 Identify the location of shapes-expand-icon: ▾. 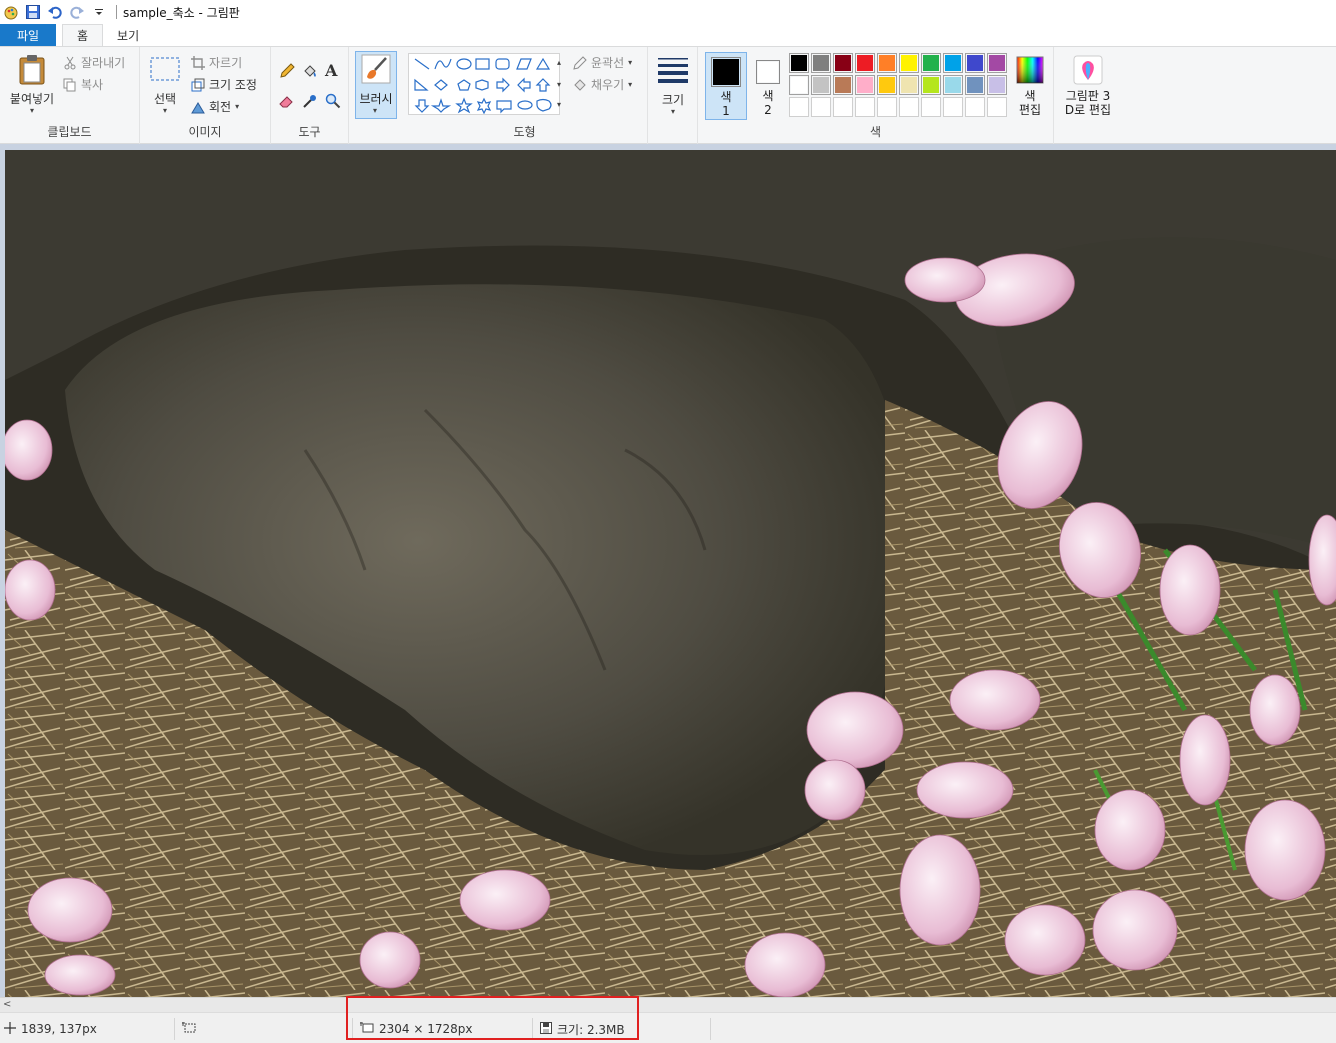
(559, 105).